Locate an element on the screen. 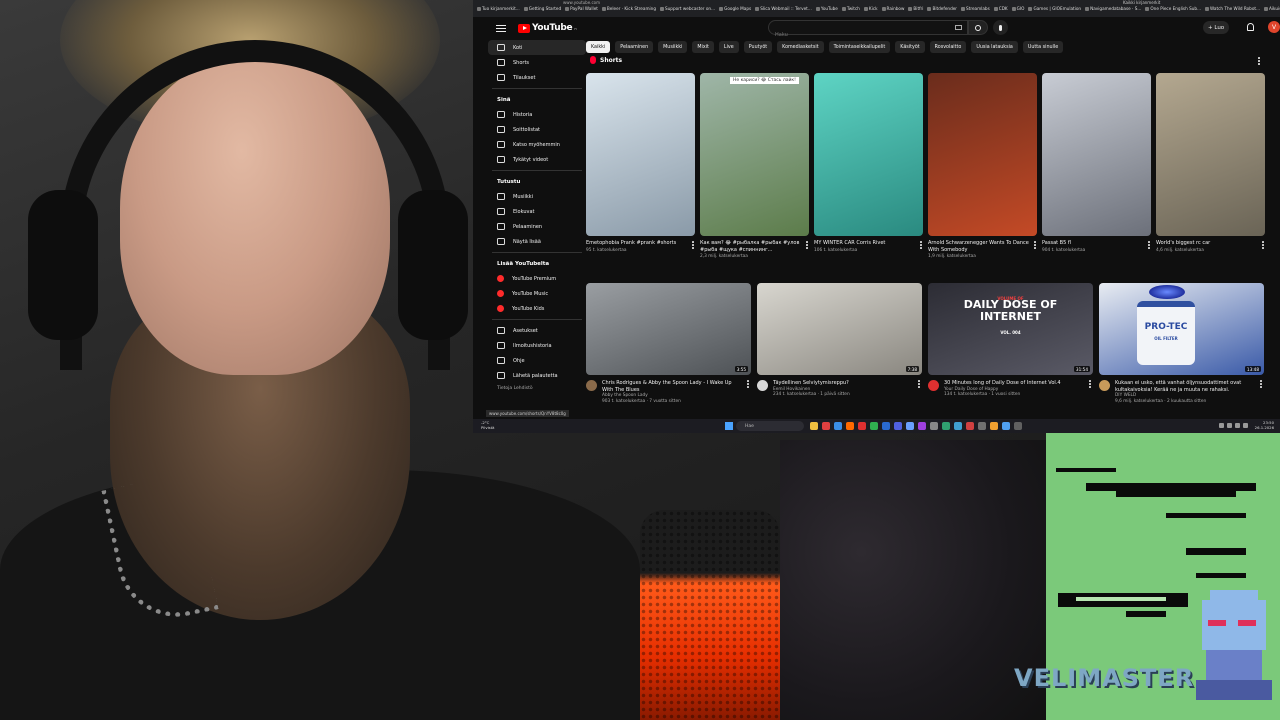 The image size is (1280, 720). short-title: Emetophobia Prank #prank #shorts is located at coordinates (640, 243).